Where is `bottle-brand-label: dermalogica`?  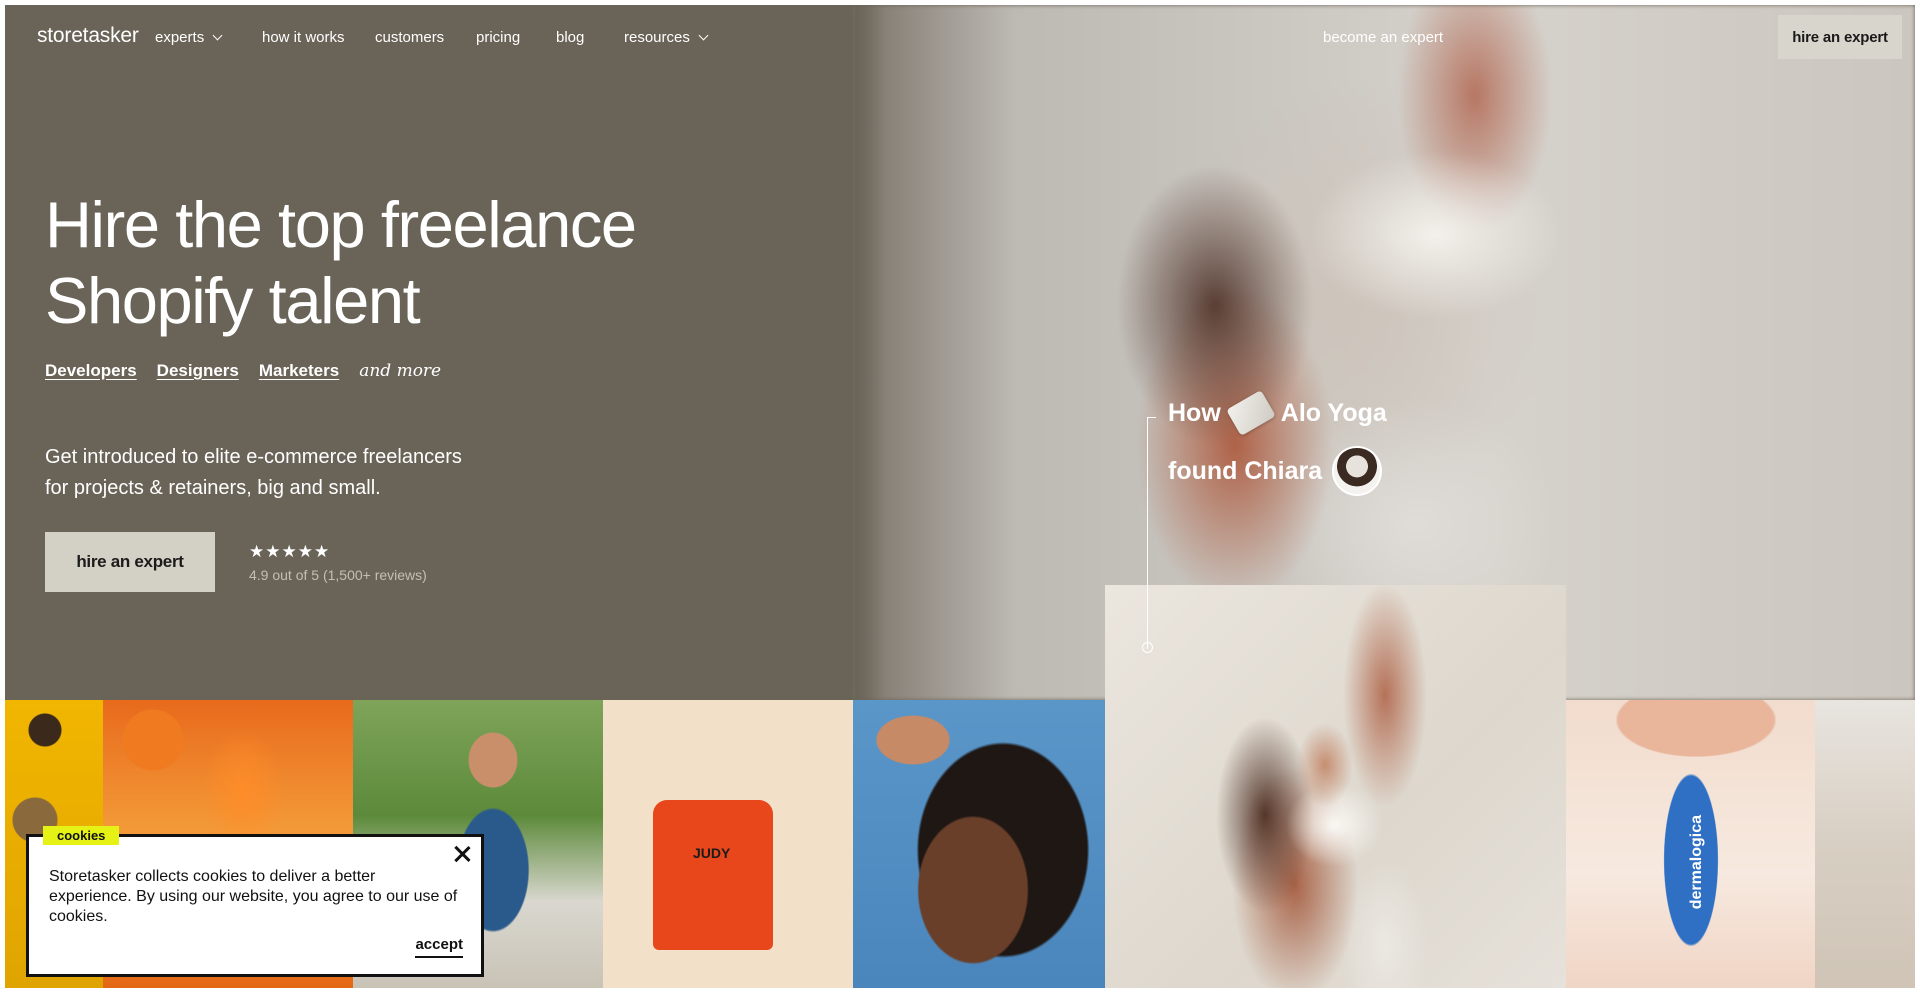 bottle-brand-label: dermalogica is located at coordinates (1696, 862).